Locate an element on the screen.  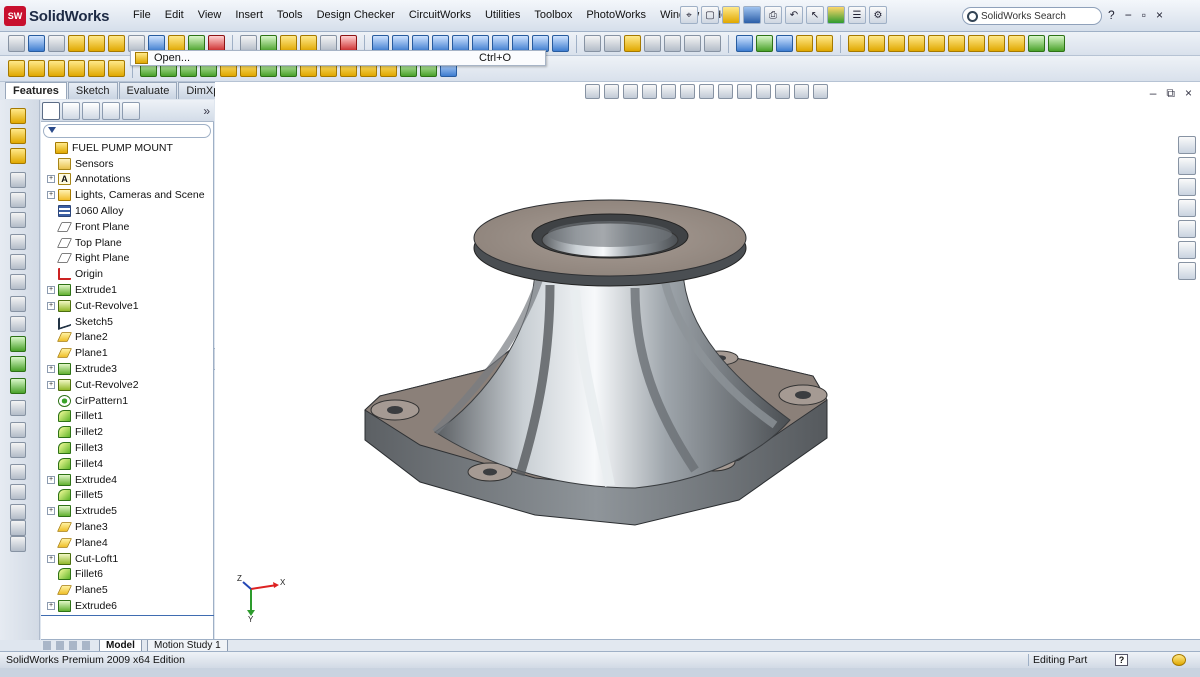
display-manager-tab is located at coordinates (131, 110).